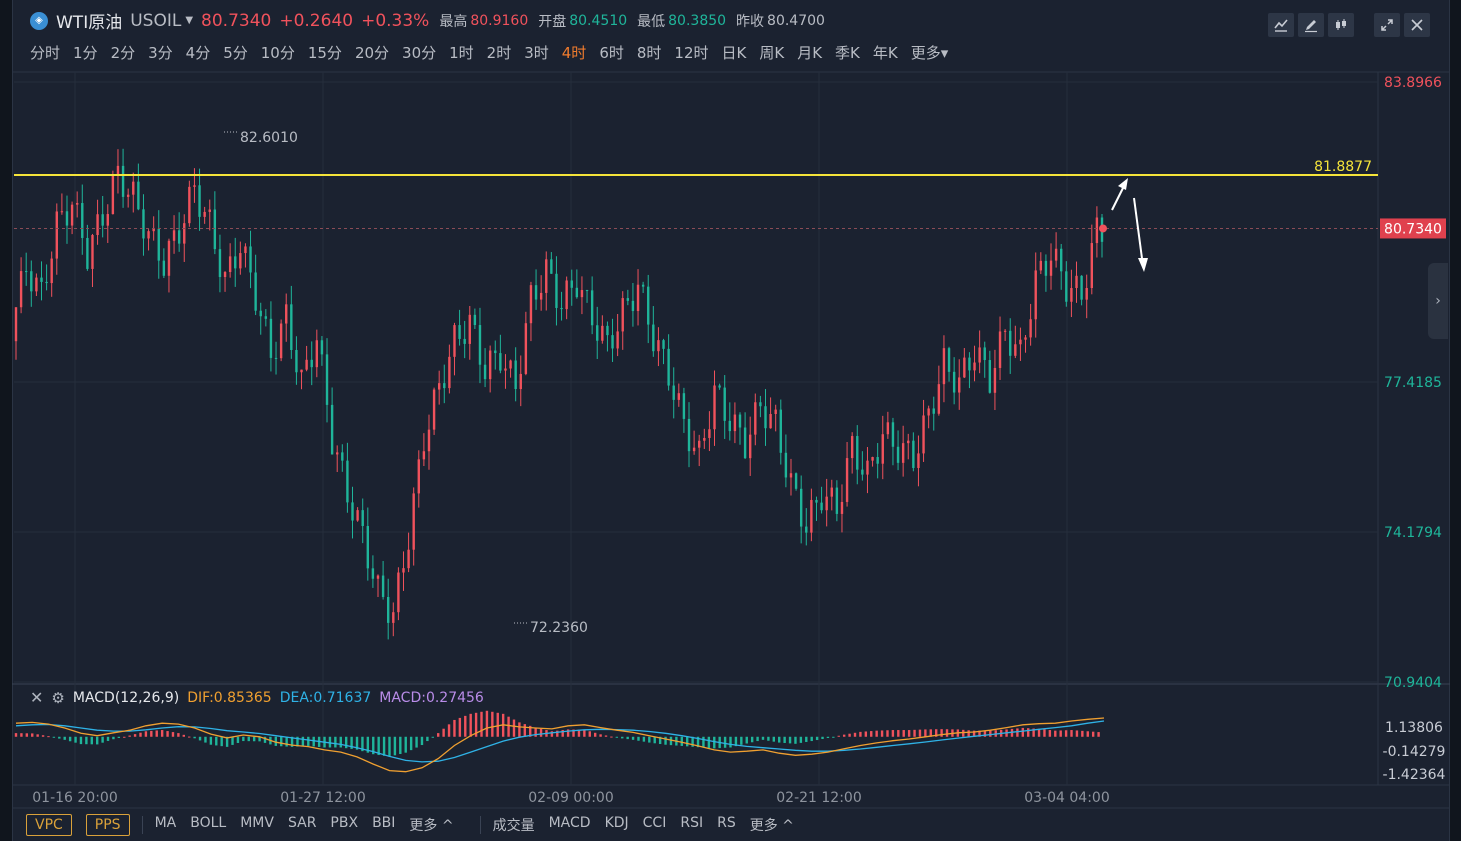 The width and height of the screenshot is (1461, 841). I want to click on timeframe-tab: 10分, so click(278, 52).